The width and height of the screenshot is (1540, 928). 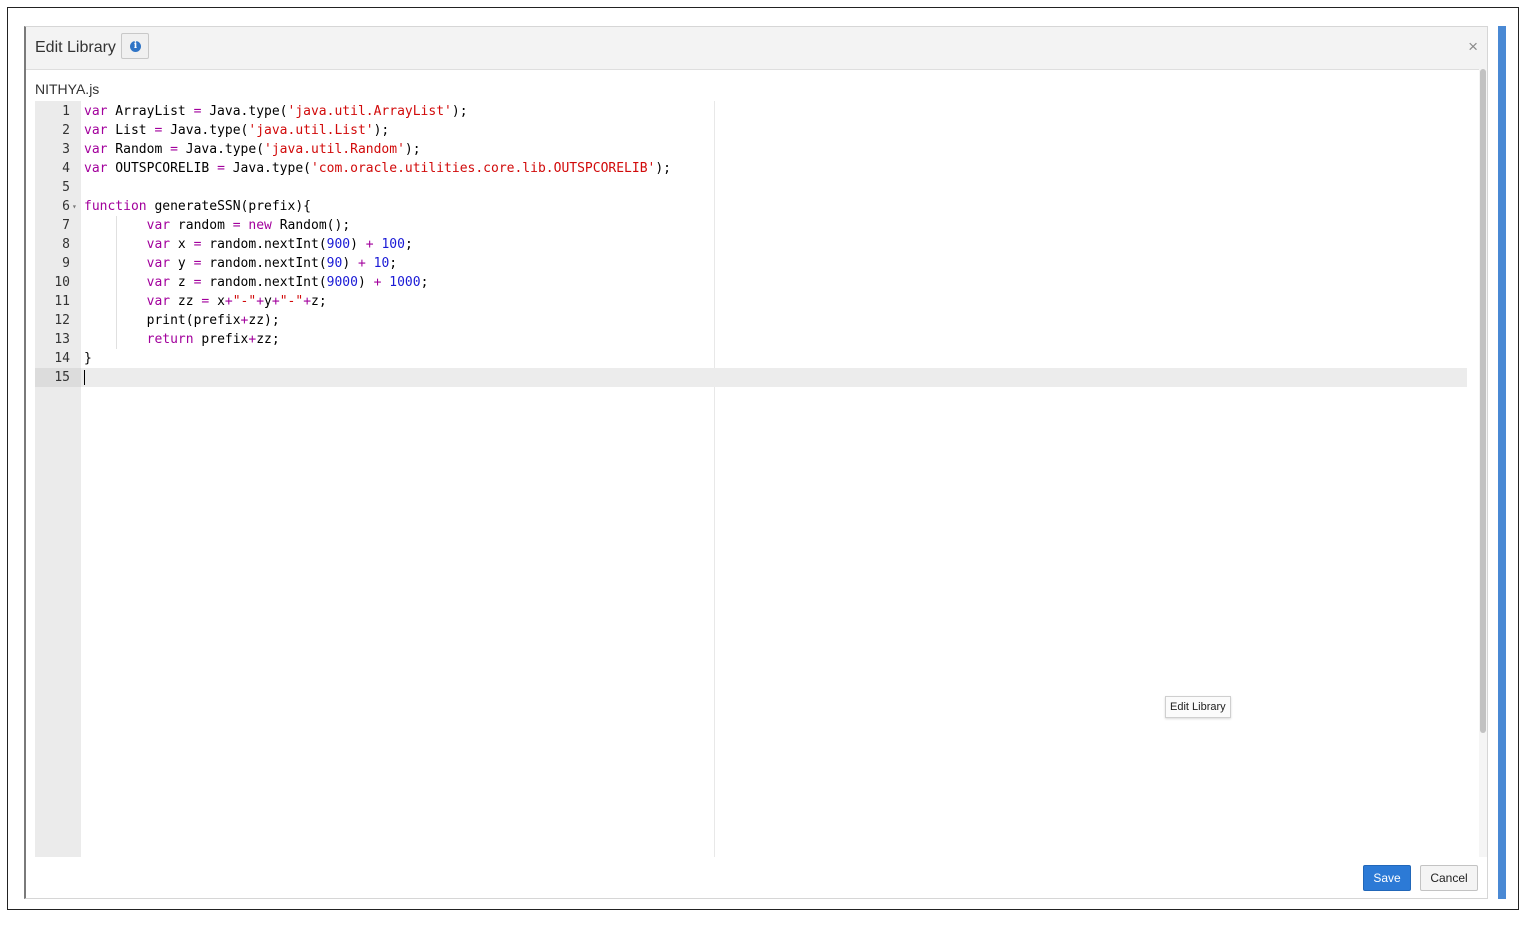 I want to click on close-icon: ×, so click(x=1473, y=47).